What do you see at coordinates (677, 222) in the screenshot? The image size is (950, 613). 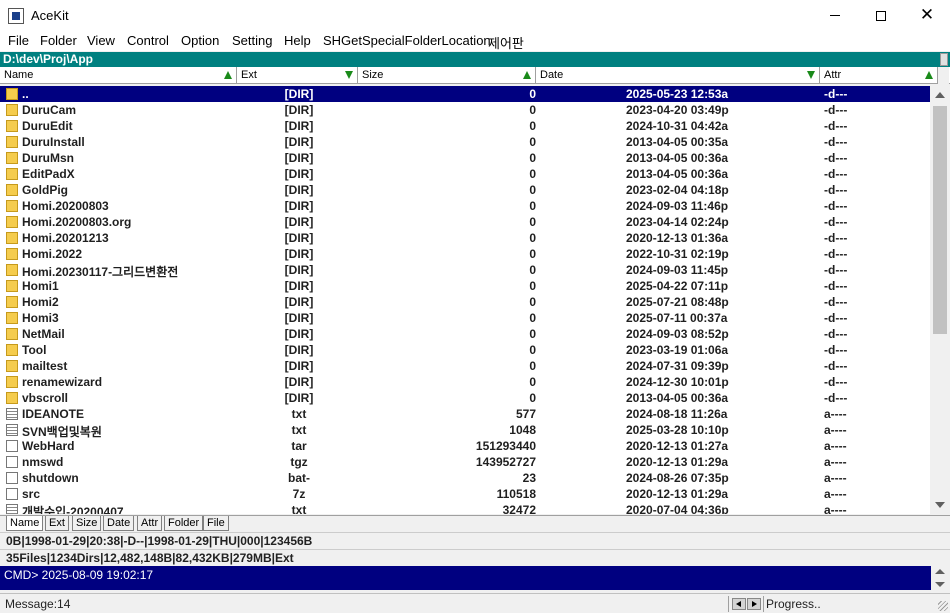 I see `file-date: 2023-04-14 02:24p` at bounding box center [677, 222].